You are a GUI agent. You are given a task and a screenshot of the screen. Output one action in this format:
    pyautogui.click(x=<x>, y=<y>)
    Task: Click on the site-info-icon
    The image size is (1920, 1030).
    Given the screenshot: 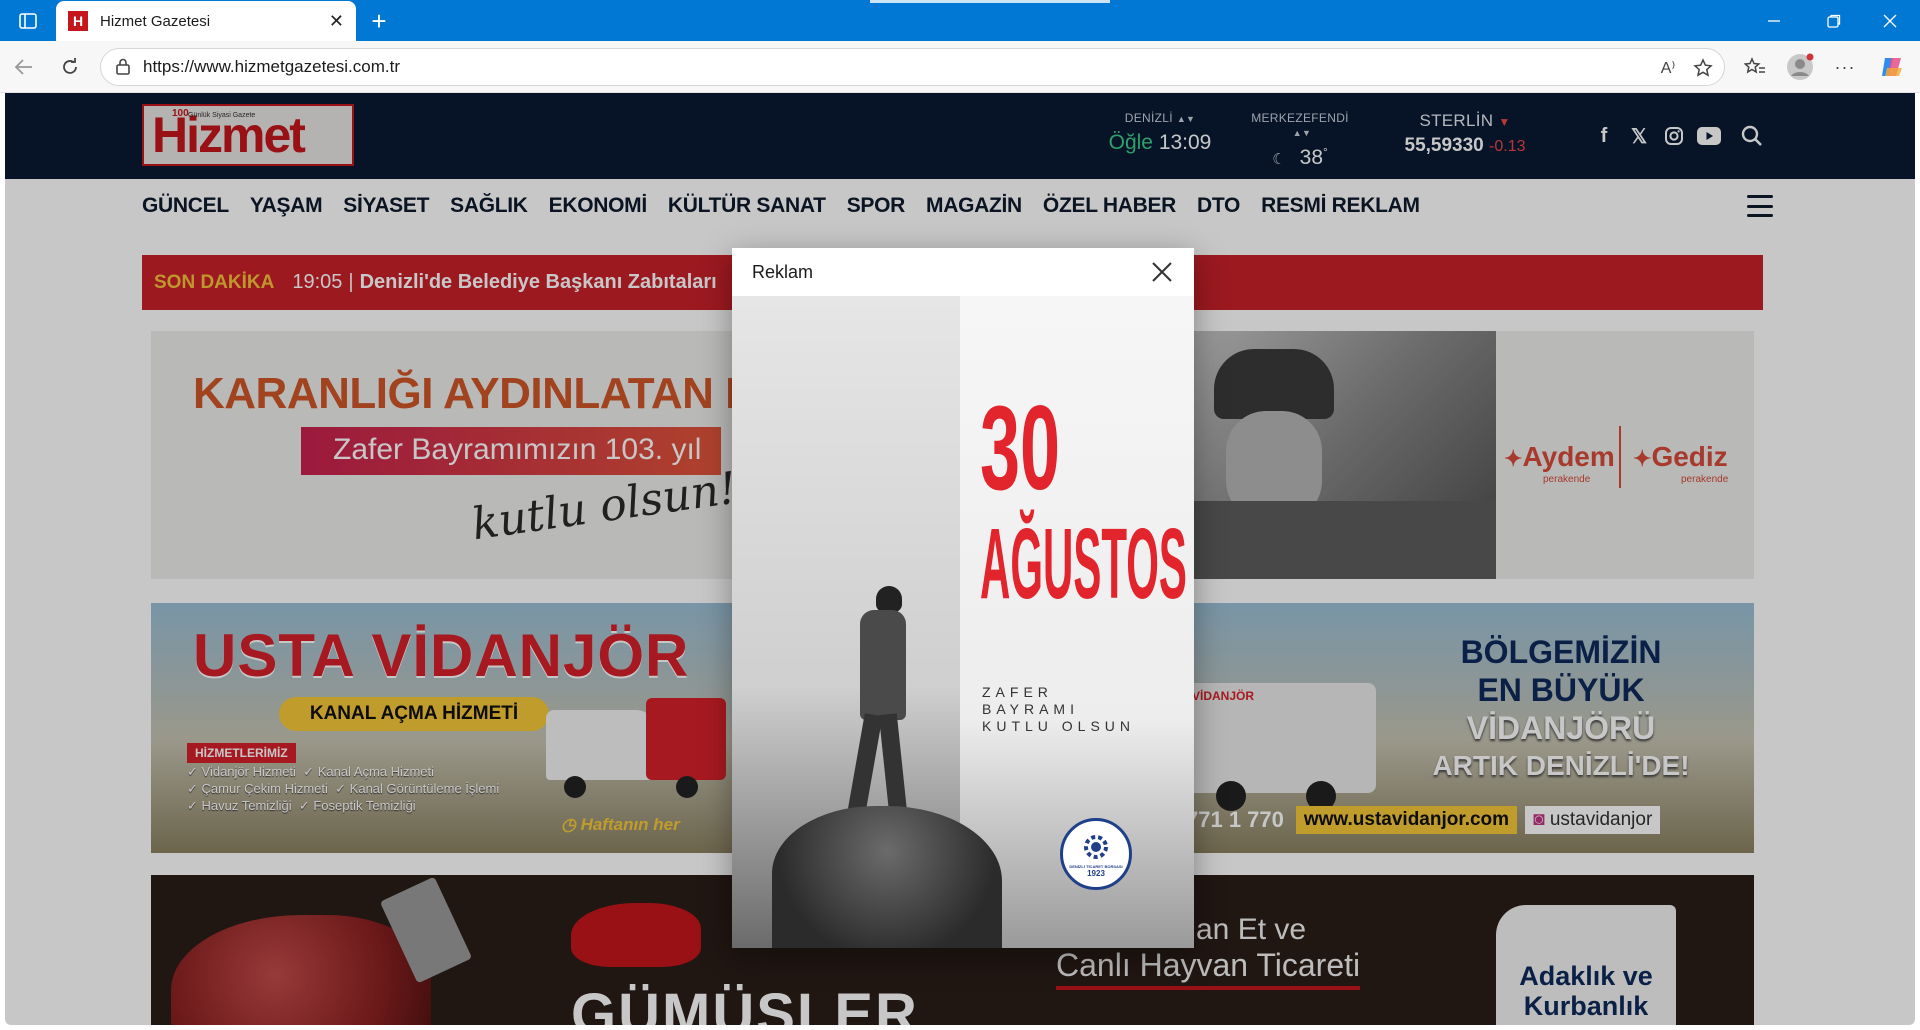 What is the action you would take?
    pyautogui.click(x=123, y=67)
    